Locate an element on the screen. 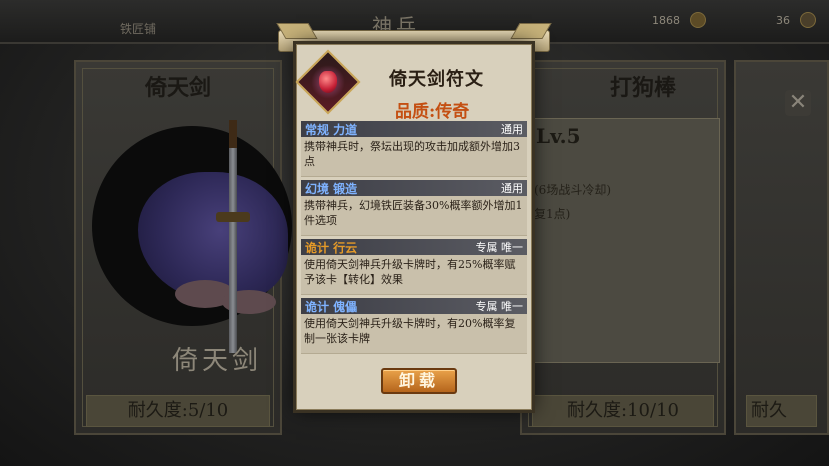  effect-description: 使用倚天剑神兵升级卡牌时，有20%概率复制一张该卡牌 is located at coordinates (414, 334).